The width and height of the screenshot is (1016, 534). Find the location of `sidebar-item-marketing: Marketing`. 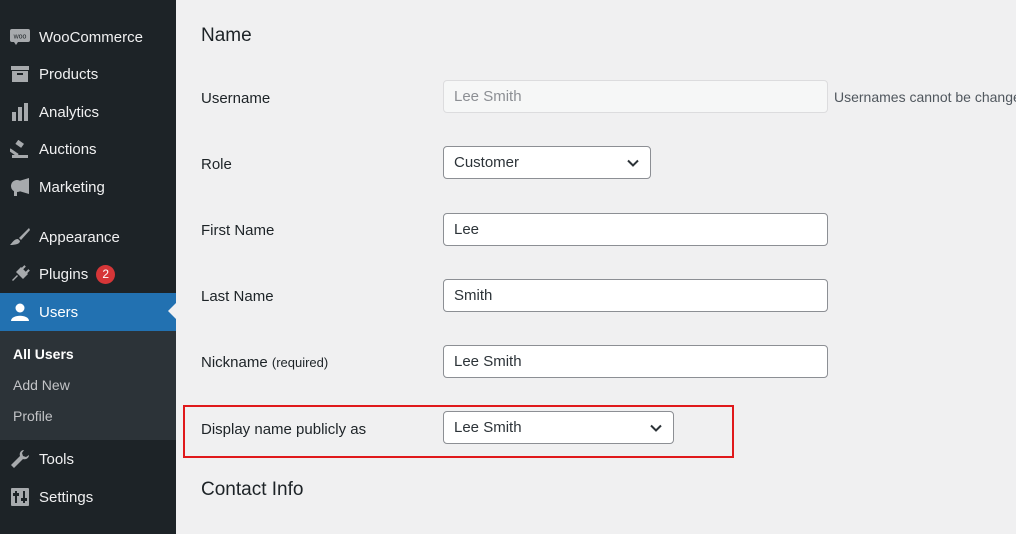

sidebar-item-marketing: Marketing is located at coordinates (88, 187).